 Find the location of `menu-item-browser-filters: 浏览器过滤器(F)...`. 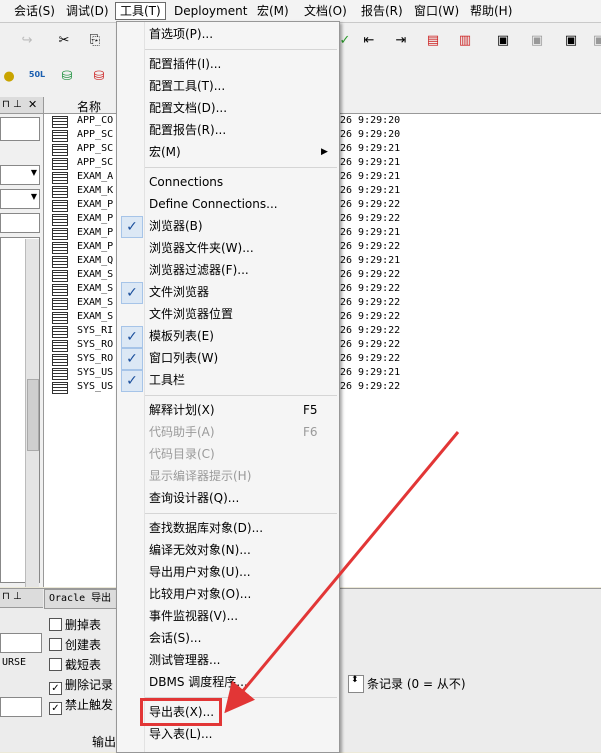

menu-item-browser-filters: 浏览器过滤器(F)... is located at coordinates (228, 270).